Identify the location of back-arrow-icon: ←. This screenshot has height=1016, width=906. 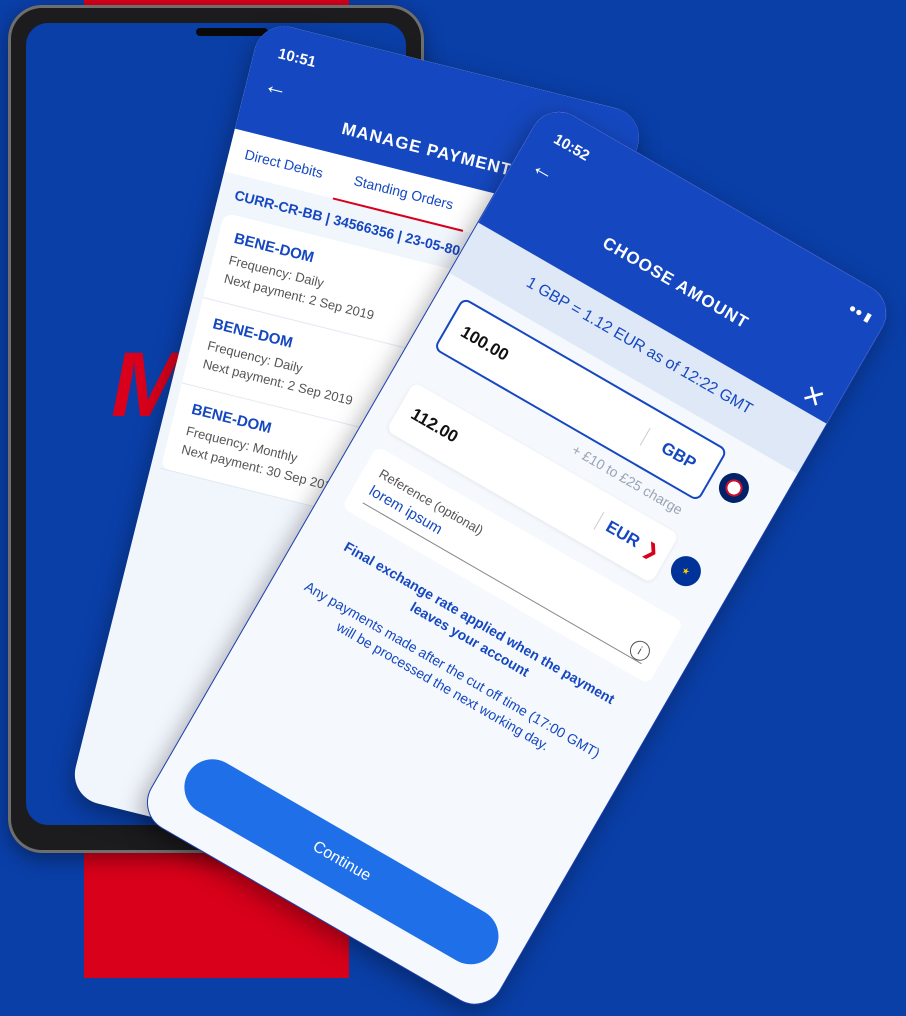
(543, 170).